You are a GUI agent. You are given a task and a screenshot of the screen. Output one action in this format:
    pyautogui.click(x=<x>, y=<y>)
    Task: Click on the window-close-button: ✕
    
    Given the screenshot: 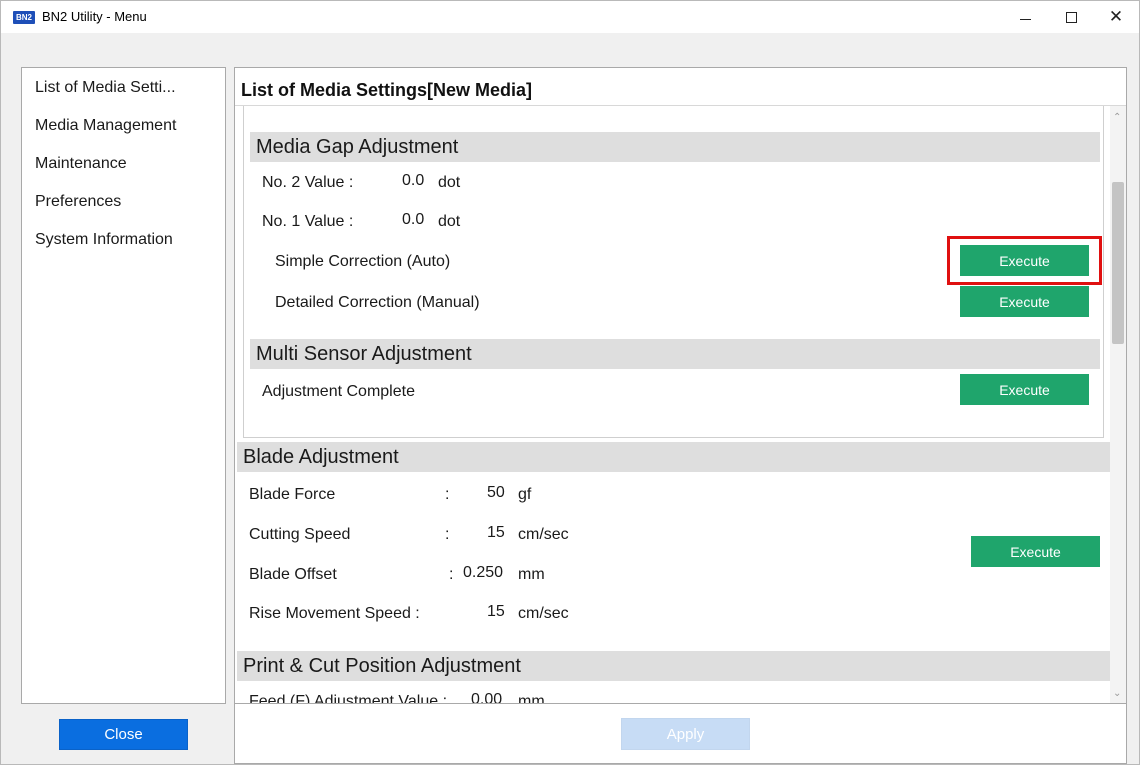 What is the action you would take?
    pyautogui.click(x=1116, y=17)
    